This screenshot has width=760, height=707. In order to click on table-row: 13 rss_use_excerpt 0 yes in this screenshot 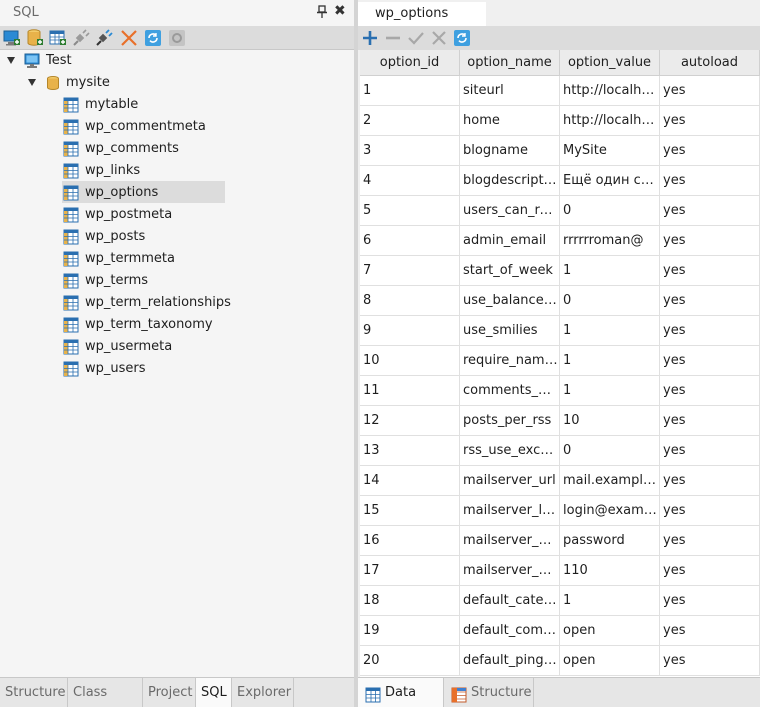, I will do `click(560, 451)`.